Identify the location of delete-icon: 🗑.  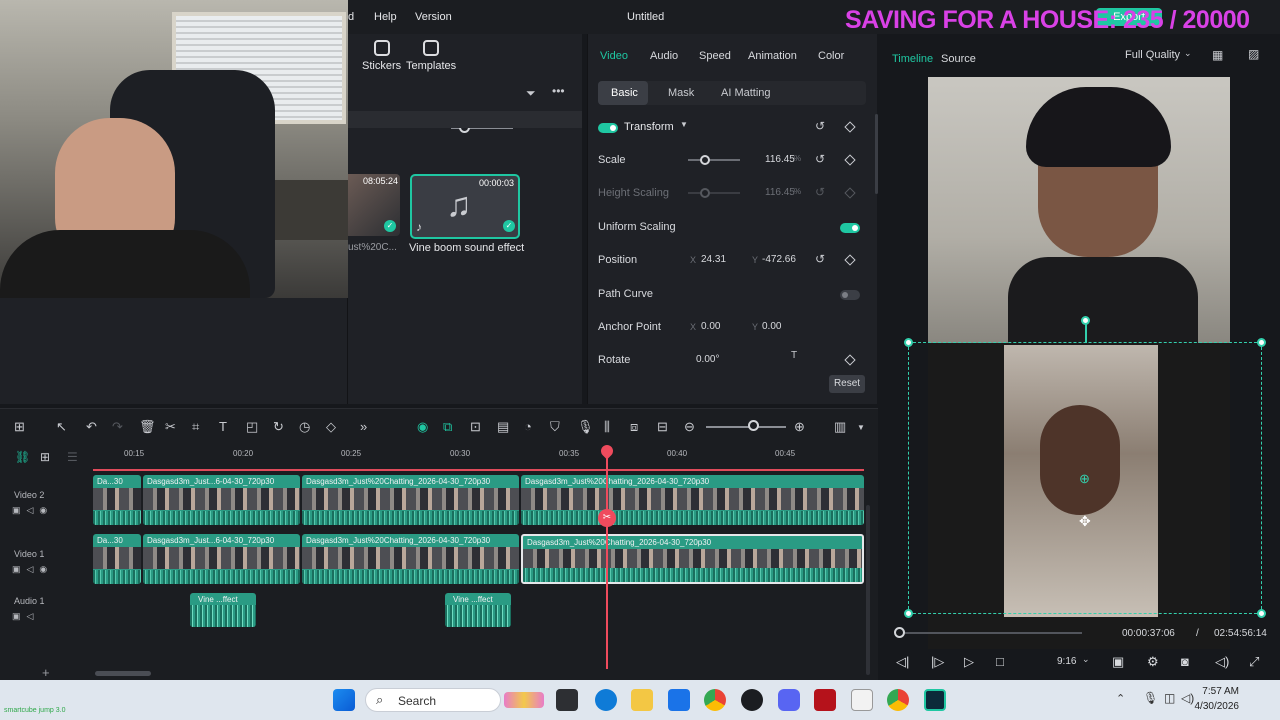
(147, 427).